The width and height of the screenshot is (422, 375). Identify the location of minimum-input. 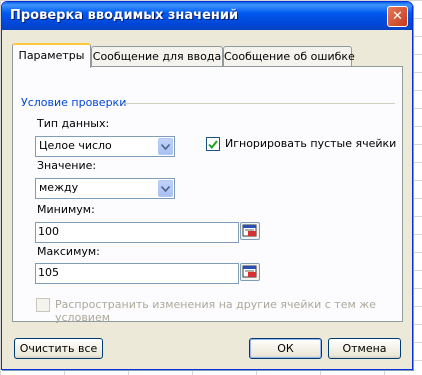
(136, 231).